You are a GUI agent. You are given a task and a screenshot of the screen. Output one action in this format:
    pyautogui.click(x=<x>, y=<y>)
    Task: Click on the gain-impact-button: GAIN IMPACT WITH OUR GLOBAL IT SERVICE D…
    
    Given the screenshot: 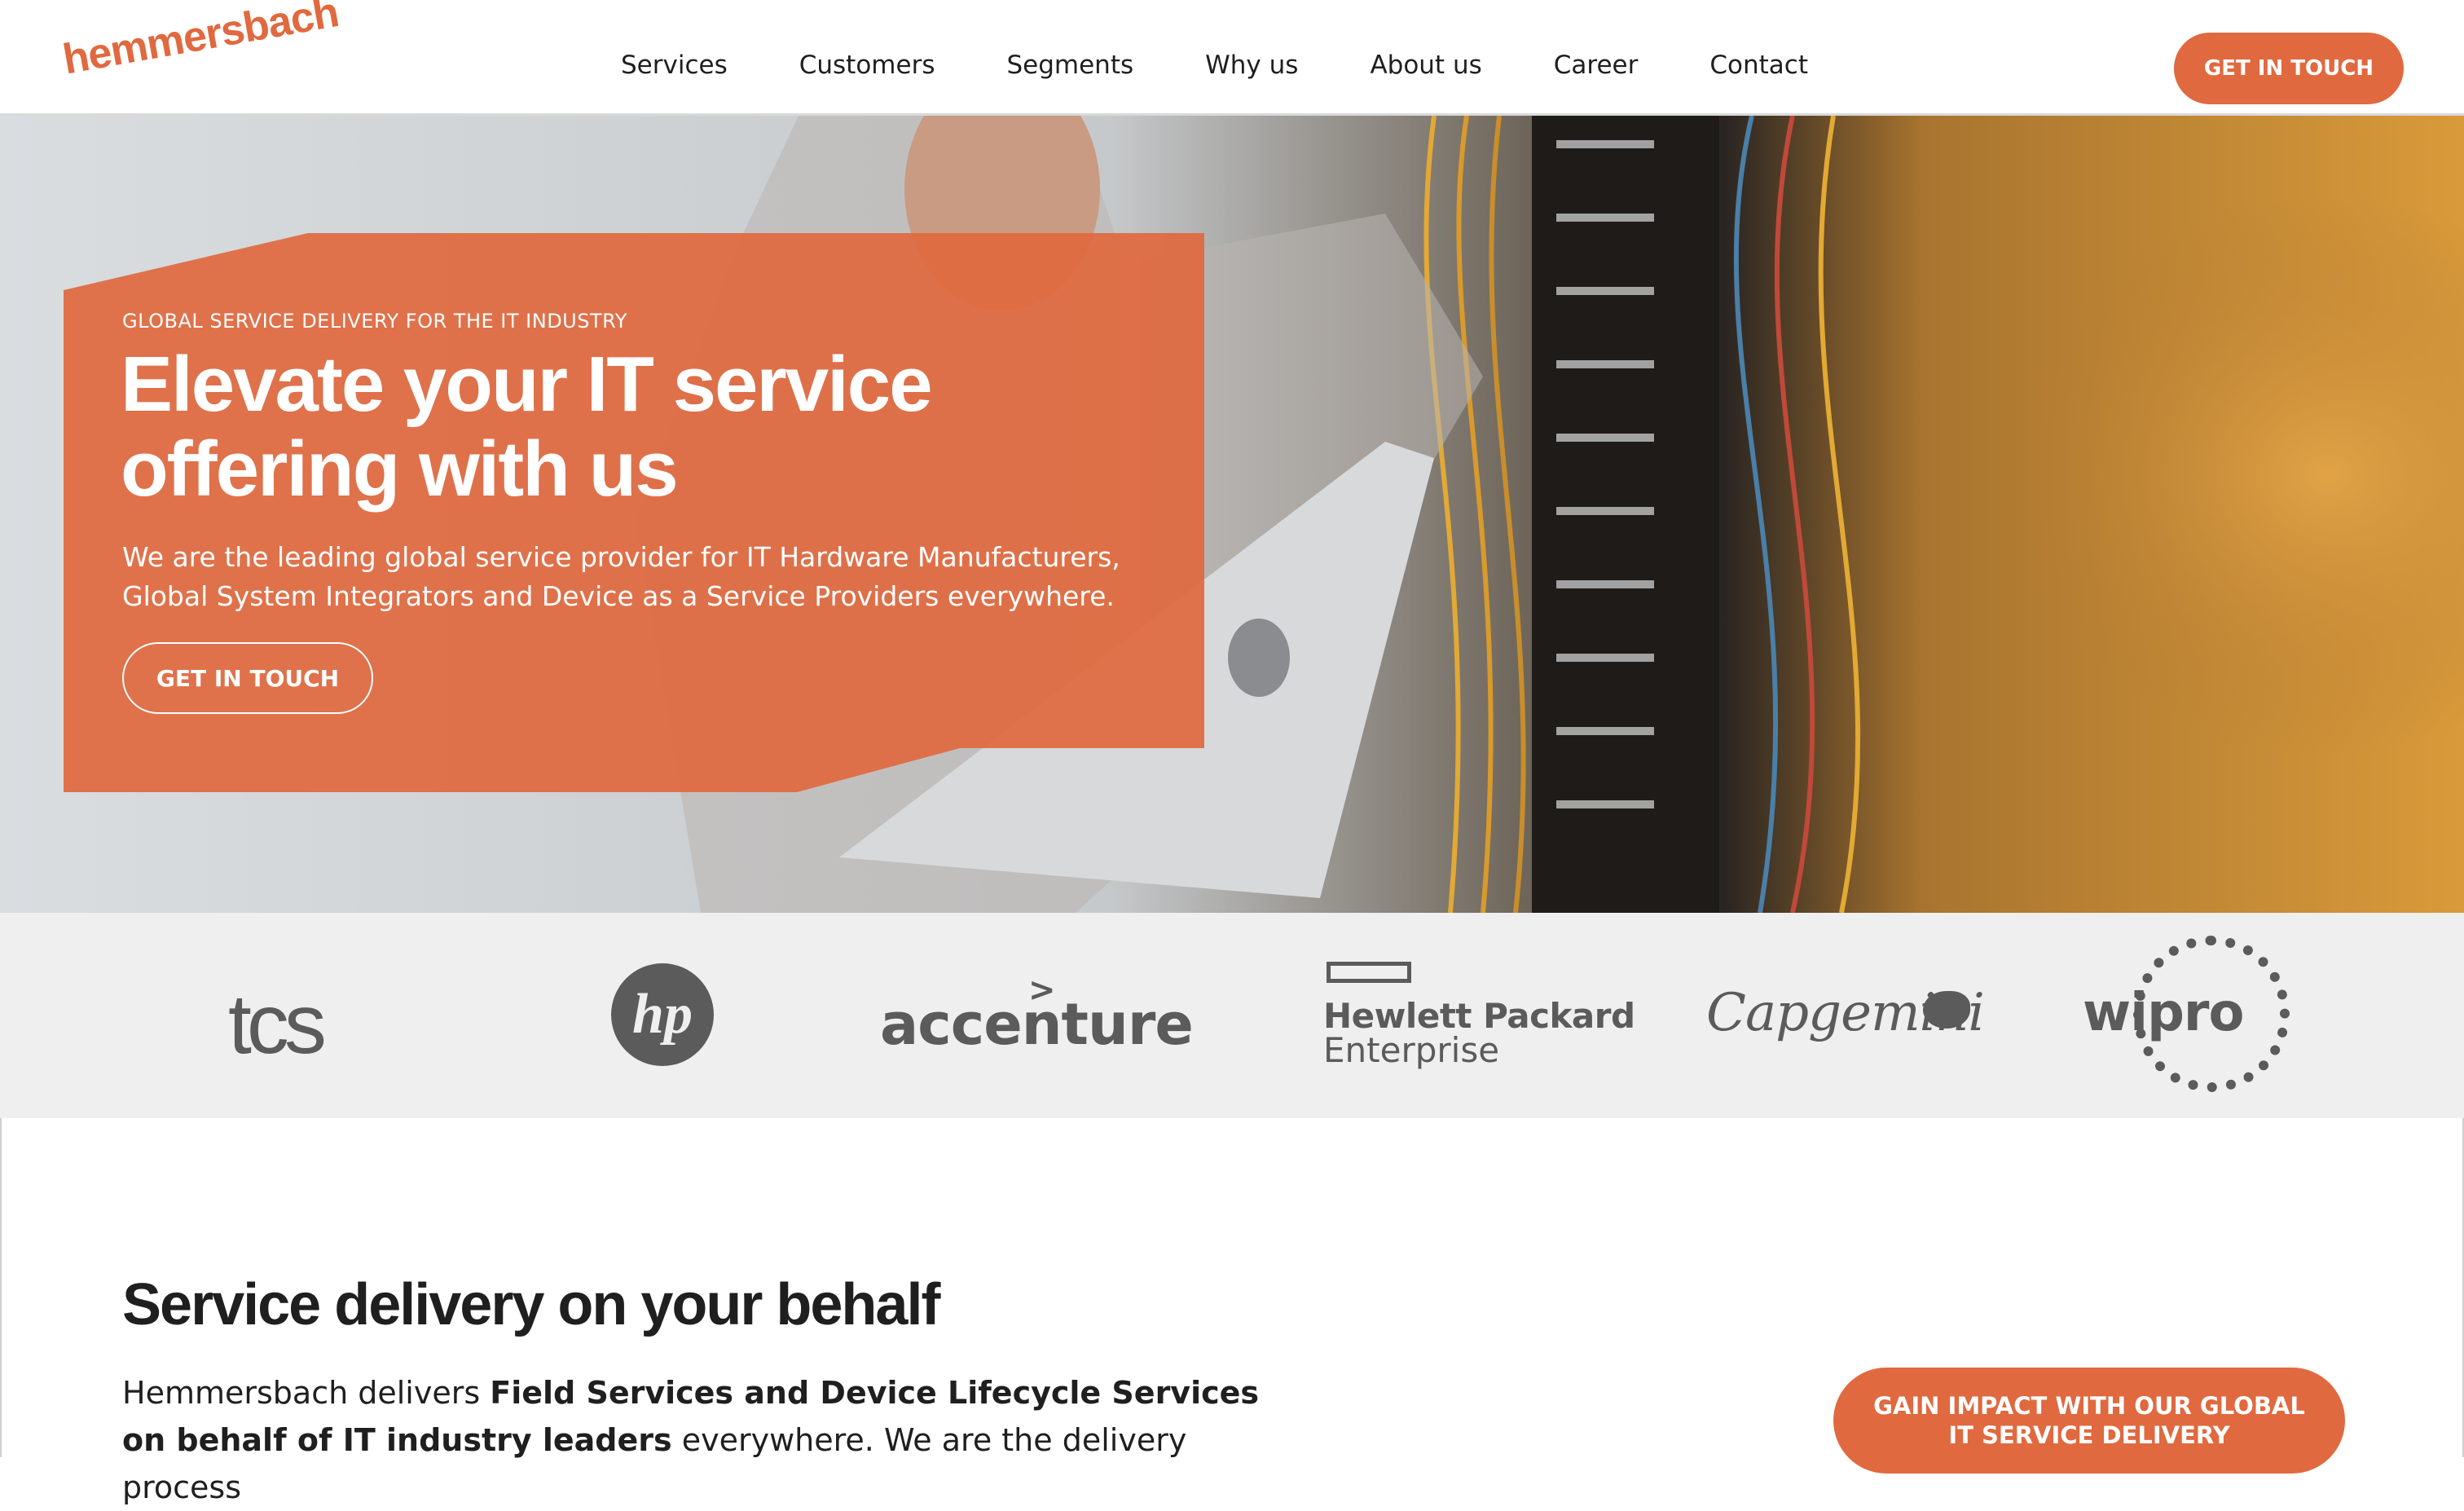 What is the action you would take?
    pyautogui.click(x=2089, y=1421)
    